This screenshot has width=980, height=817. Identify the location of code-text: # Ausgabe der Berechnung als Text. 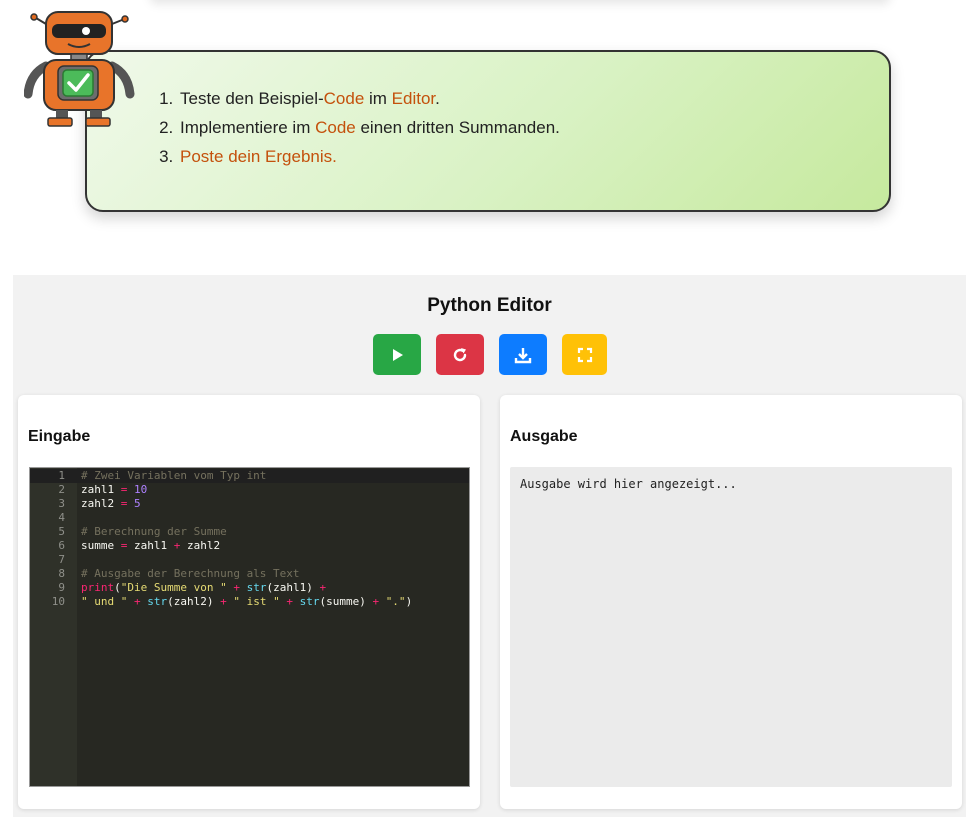
(190, 574).